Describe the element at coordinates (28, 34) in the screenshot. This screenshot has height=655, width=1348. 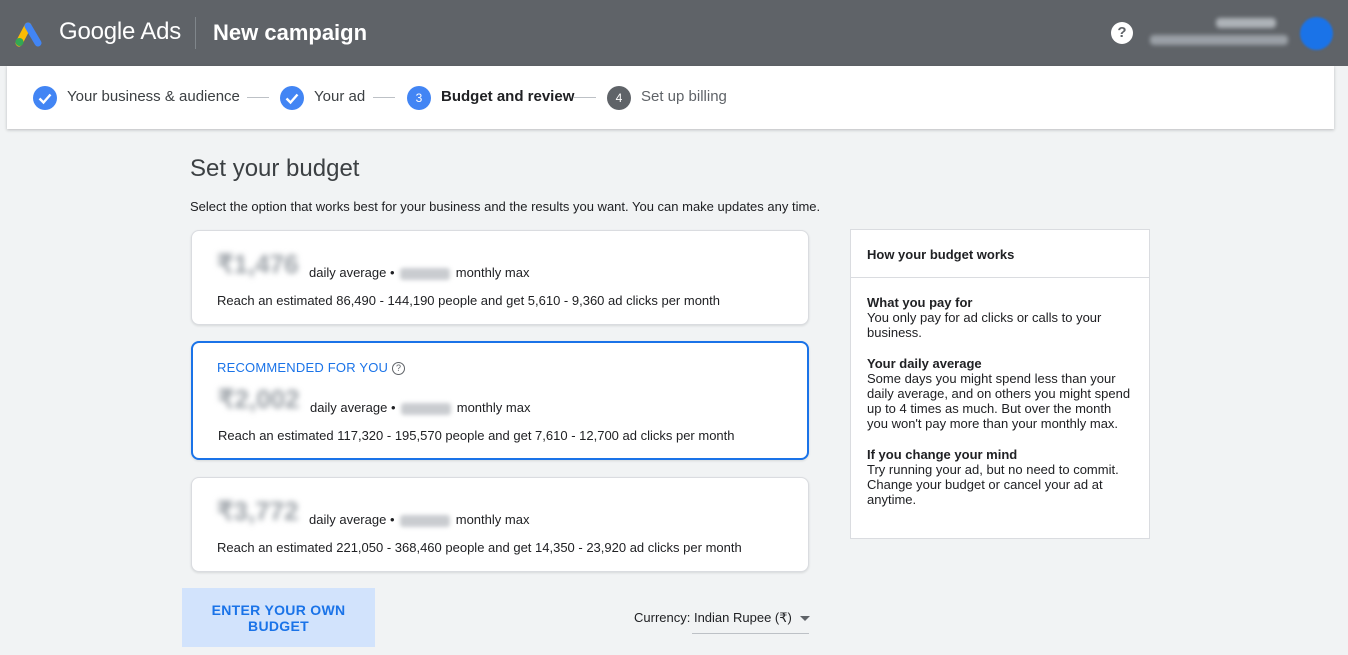
I see `google-ads-logo-icon` at that location.